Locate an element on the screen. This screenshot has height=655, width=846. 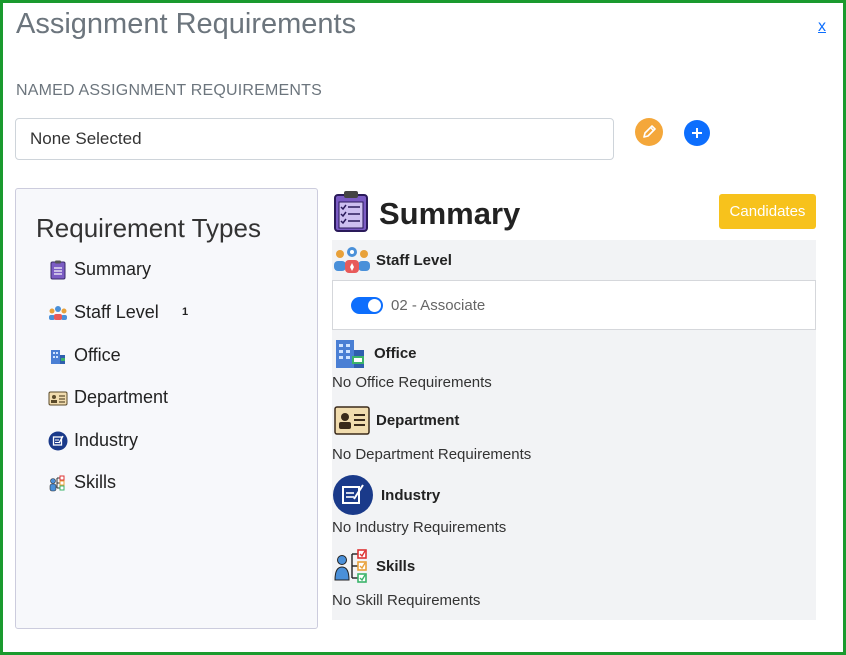
office-label: Office is located at coordinates (395, 353).